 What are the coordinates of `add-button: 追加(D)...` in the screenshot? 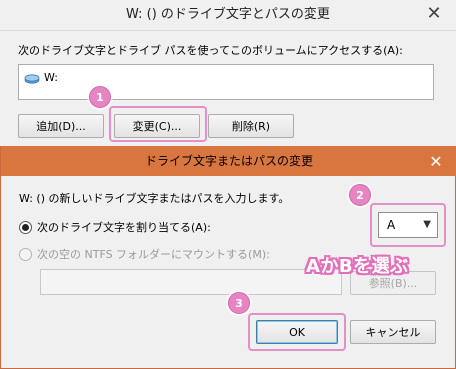 It's located at (61, 126).